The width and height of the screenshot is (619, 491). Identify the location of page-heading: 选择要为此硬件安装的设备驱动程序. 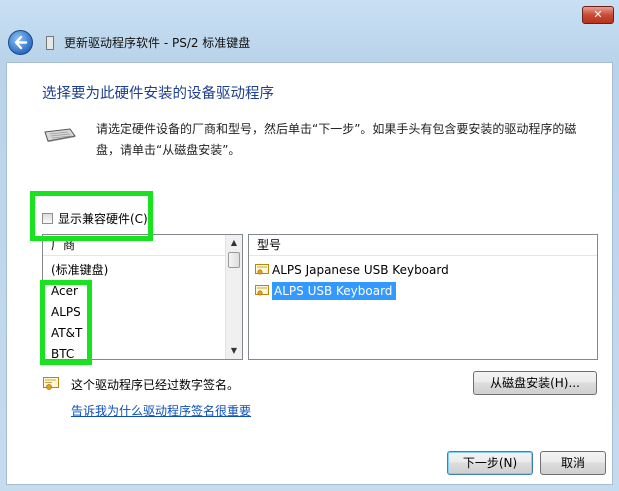
(158, 94).